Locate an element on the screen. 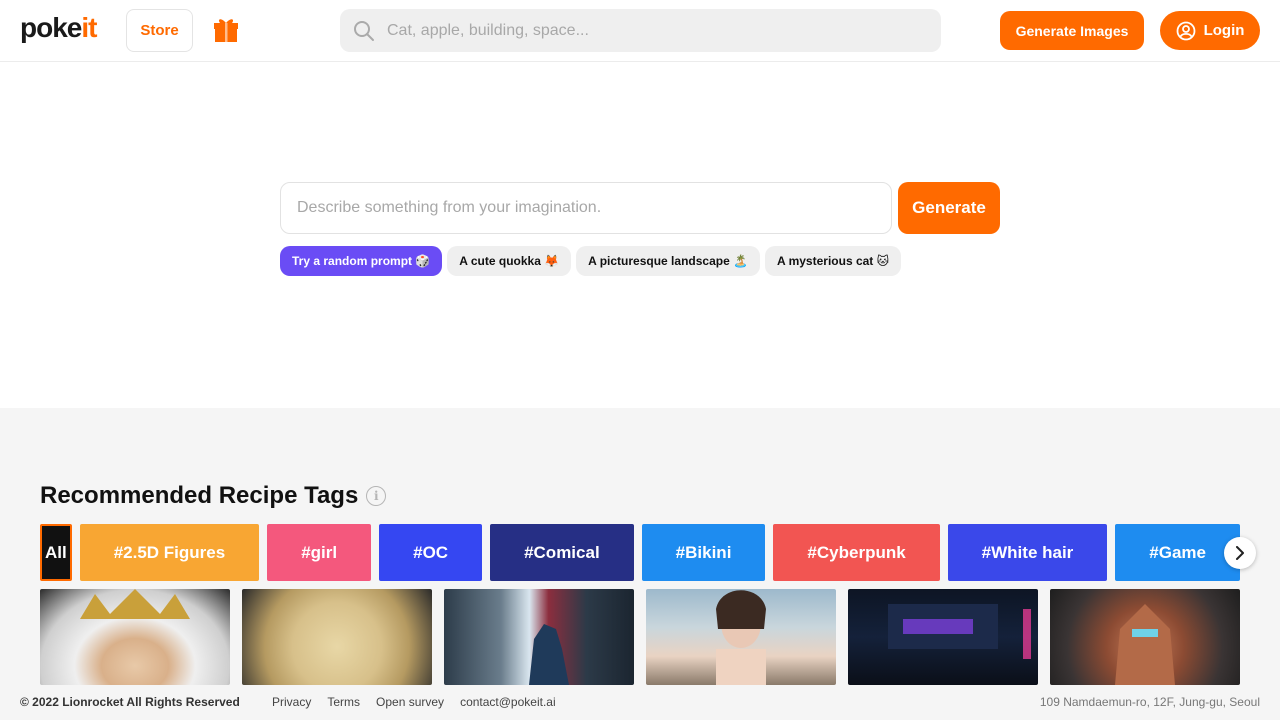  contact-email-link: contact@pokeit.ai is located at coordinates (508, 702).